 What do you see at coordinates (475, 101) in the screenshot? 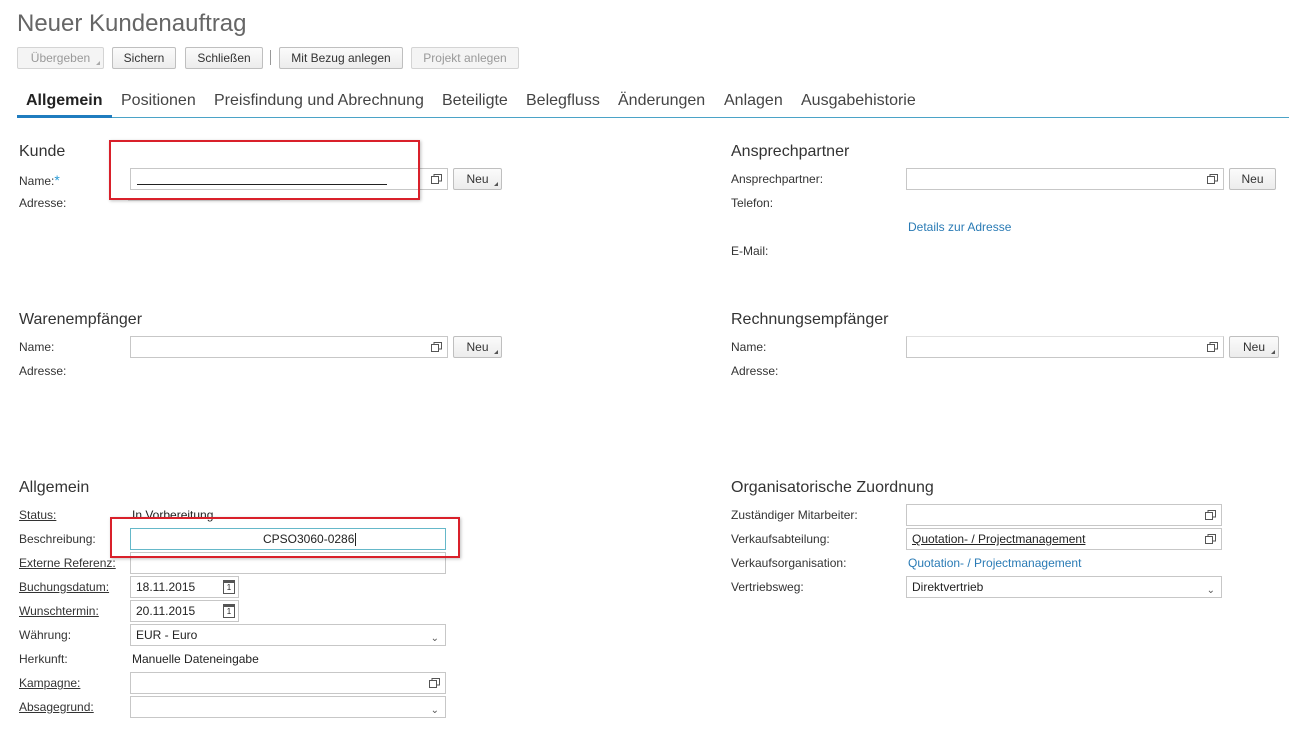
I see `tab-beteiligte: Beteiligte` at bounding box center [475, 101].